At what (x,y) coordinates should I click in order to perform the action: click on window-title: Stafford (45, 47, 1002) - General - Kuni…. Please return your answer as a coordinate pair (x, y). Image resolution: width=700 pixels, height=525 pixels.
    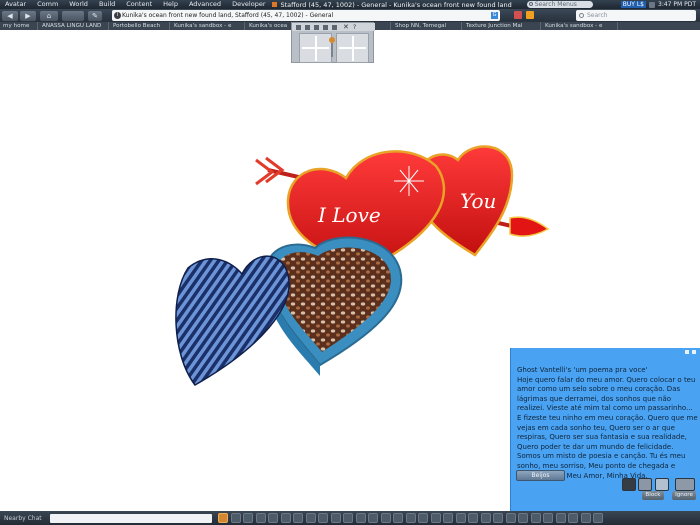
    Looking at the image, I should click on (396, 4).